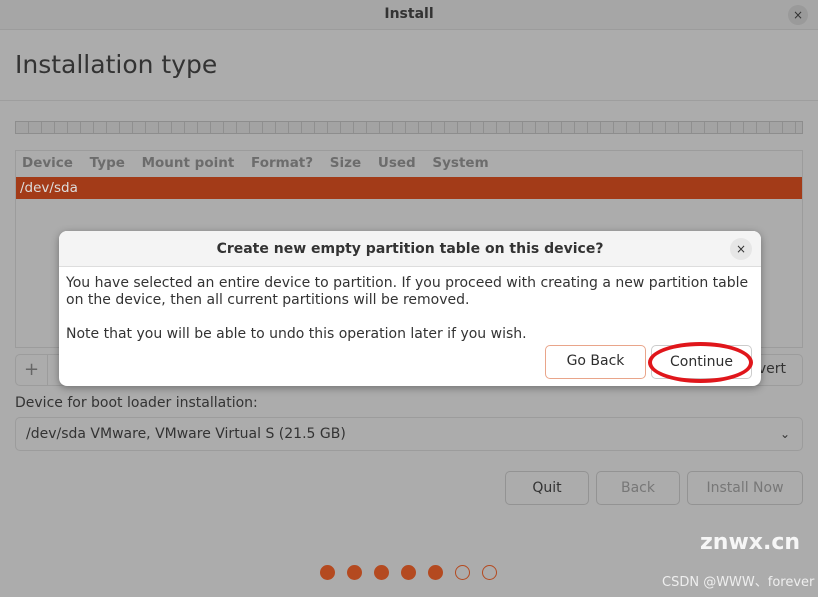 The height and width of the screenshot is (597, 818). Describe the element at coordinates (409, 188) in the screenshot. I see `table-row: /dev/sda` at that location.